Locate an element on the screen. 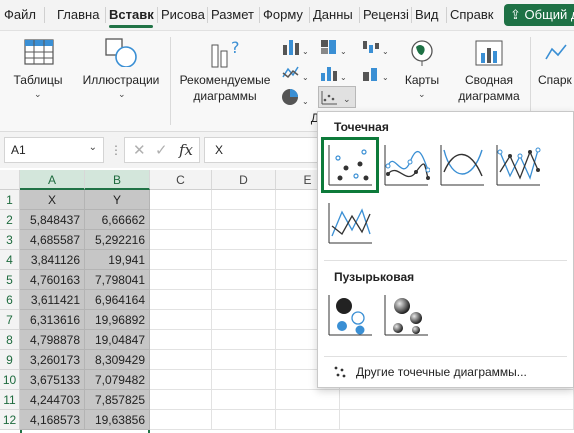  row-header: 8 is located at coordinates (10, 340).